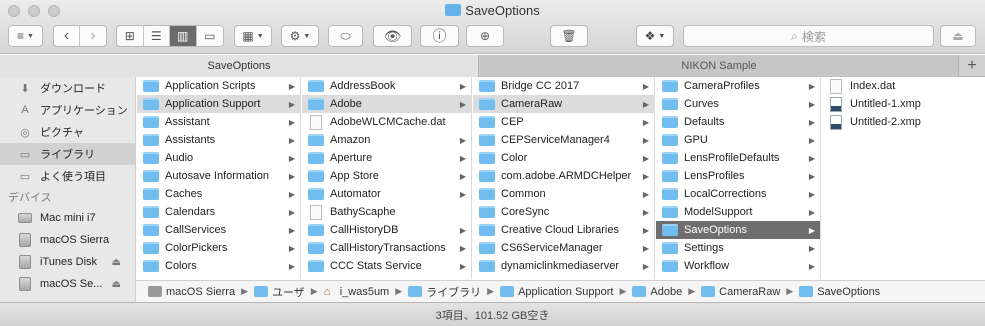 Image resolution: width=985 pixels, height=326 pixels. Describe the element at coordinates (439, 36) in the screenshot. I see `get-info-button: ⓘ` at that location.